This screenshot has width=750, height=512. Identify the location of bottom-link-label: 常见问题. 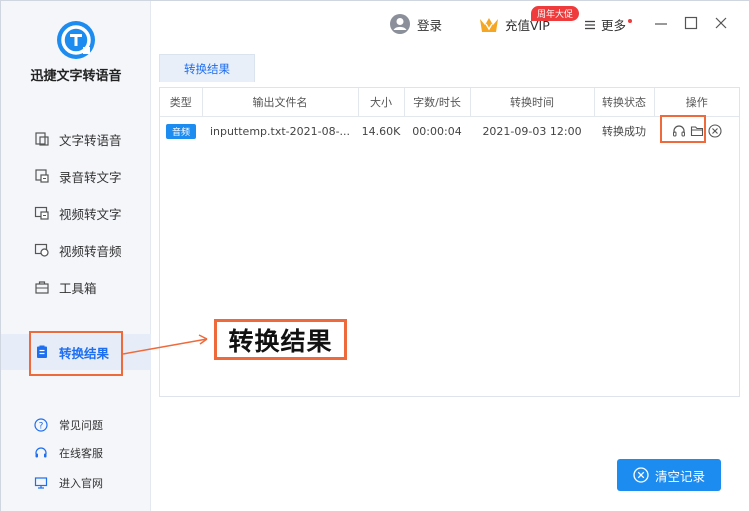
(81, 425).